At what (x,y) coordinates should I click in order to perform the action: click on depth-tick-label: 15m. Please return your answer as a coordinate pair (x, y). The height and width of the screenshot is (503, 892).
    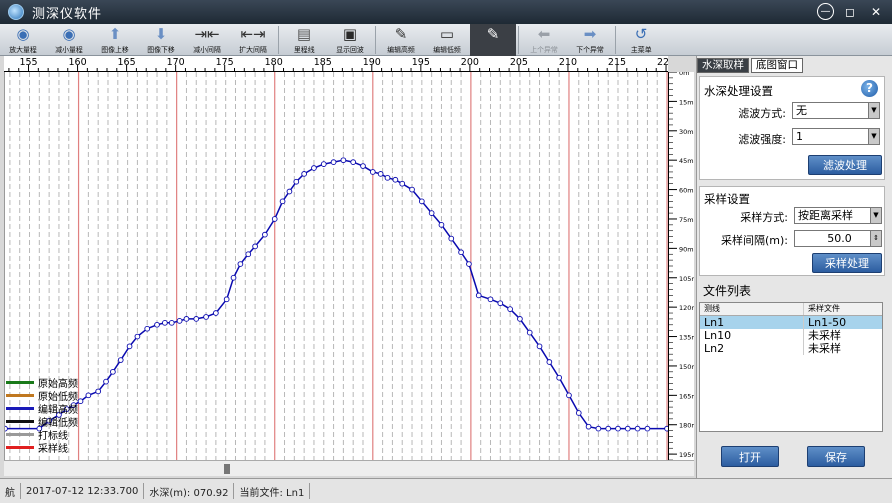
    Looking at the image, I should click on (686, 102).